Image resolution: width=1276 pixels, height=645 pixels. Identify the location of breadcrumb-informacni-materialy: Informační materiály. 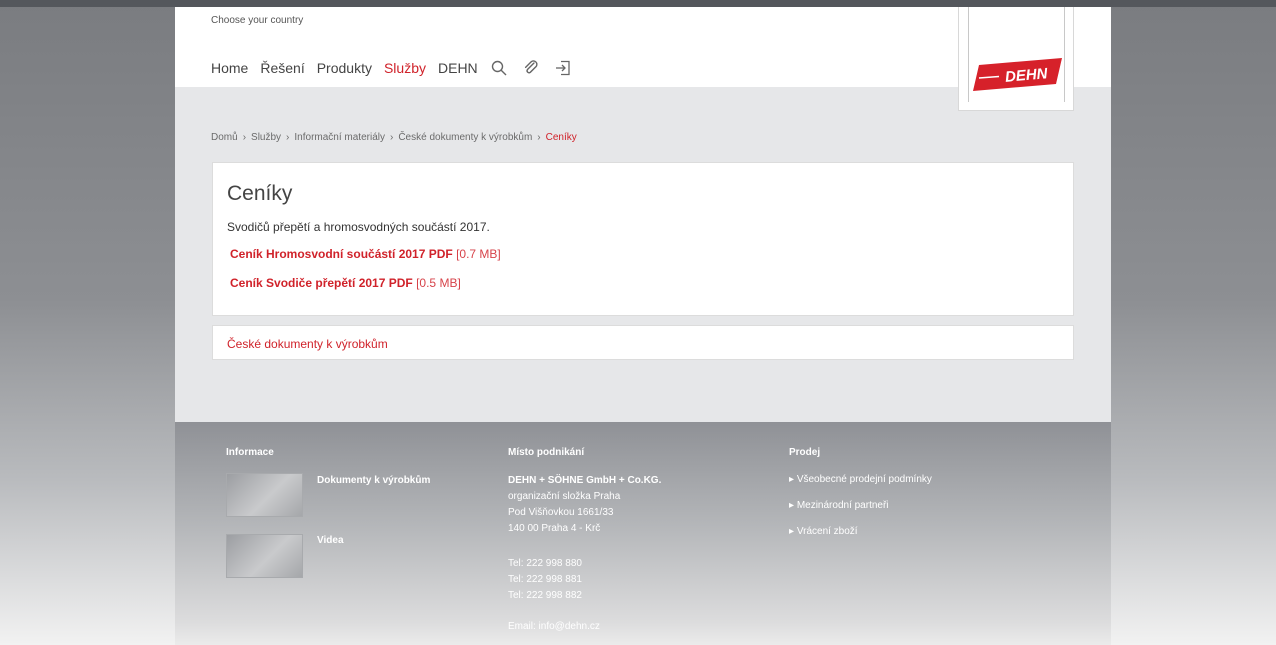
(339, 137).